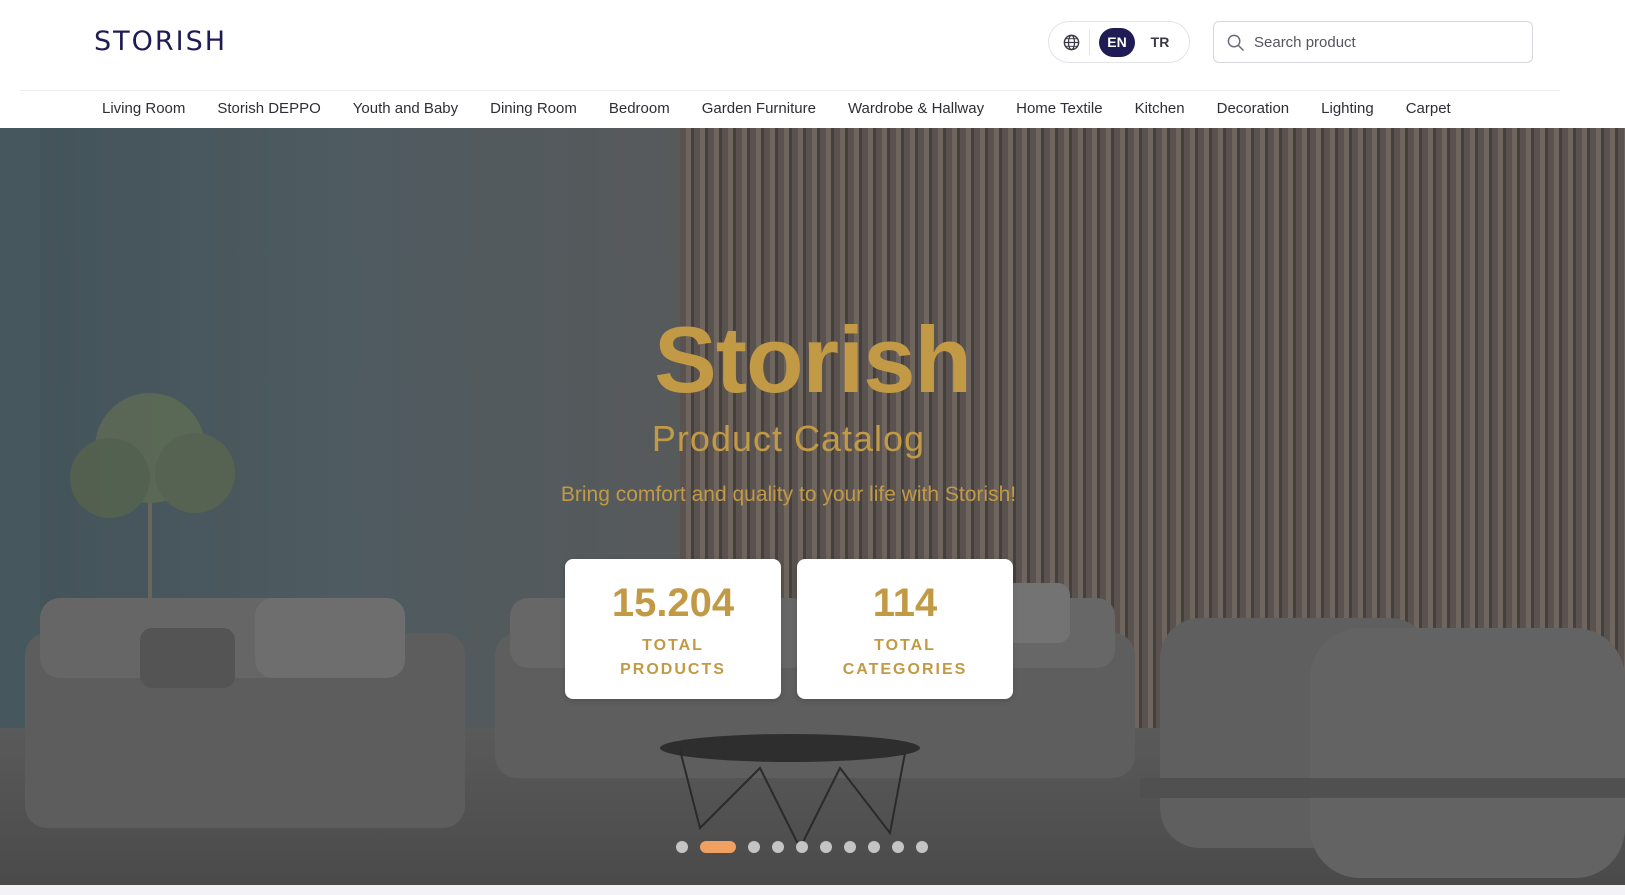  What do you see at coordinates (788, 438) in the screenshot?
I see `hero-subtitle: Product Catalog` at bounding box center [788, 438].